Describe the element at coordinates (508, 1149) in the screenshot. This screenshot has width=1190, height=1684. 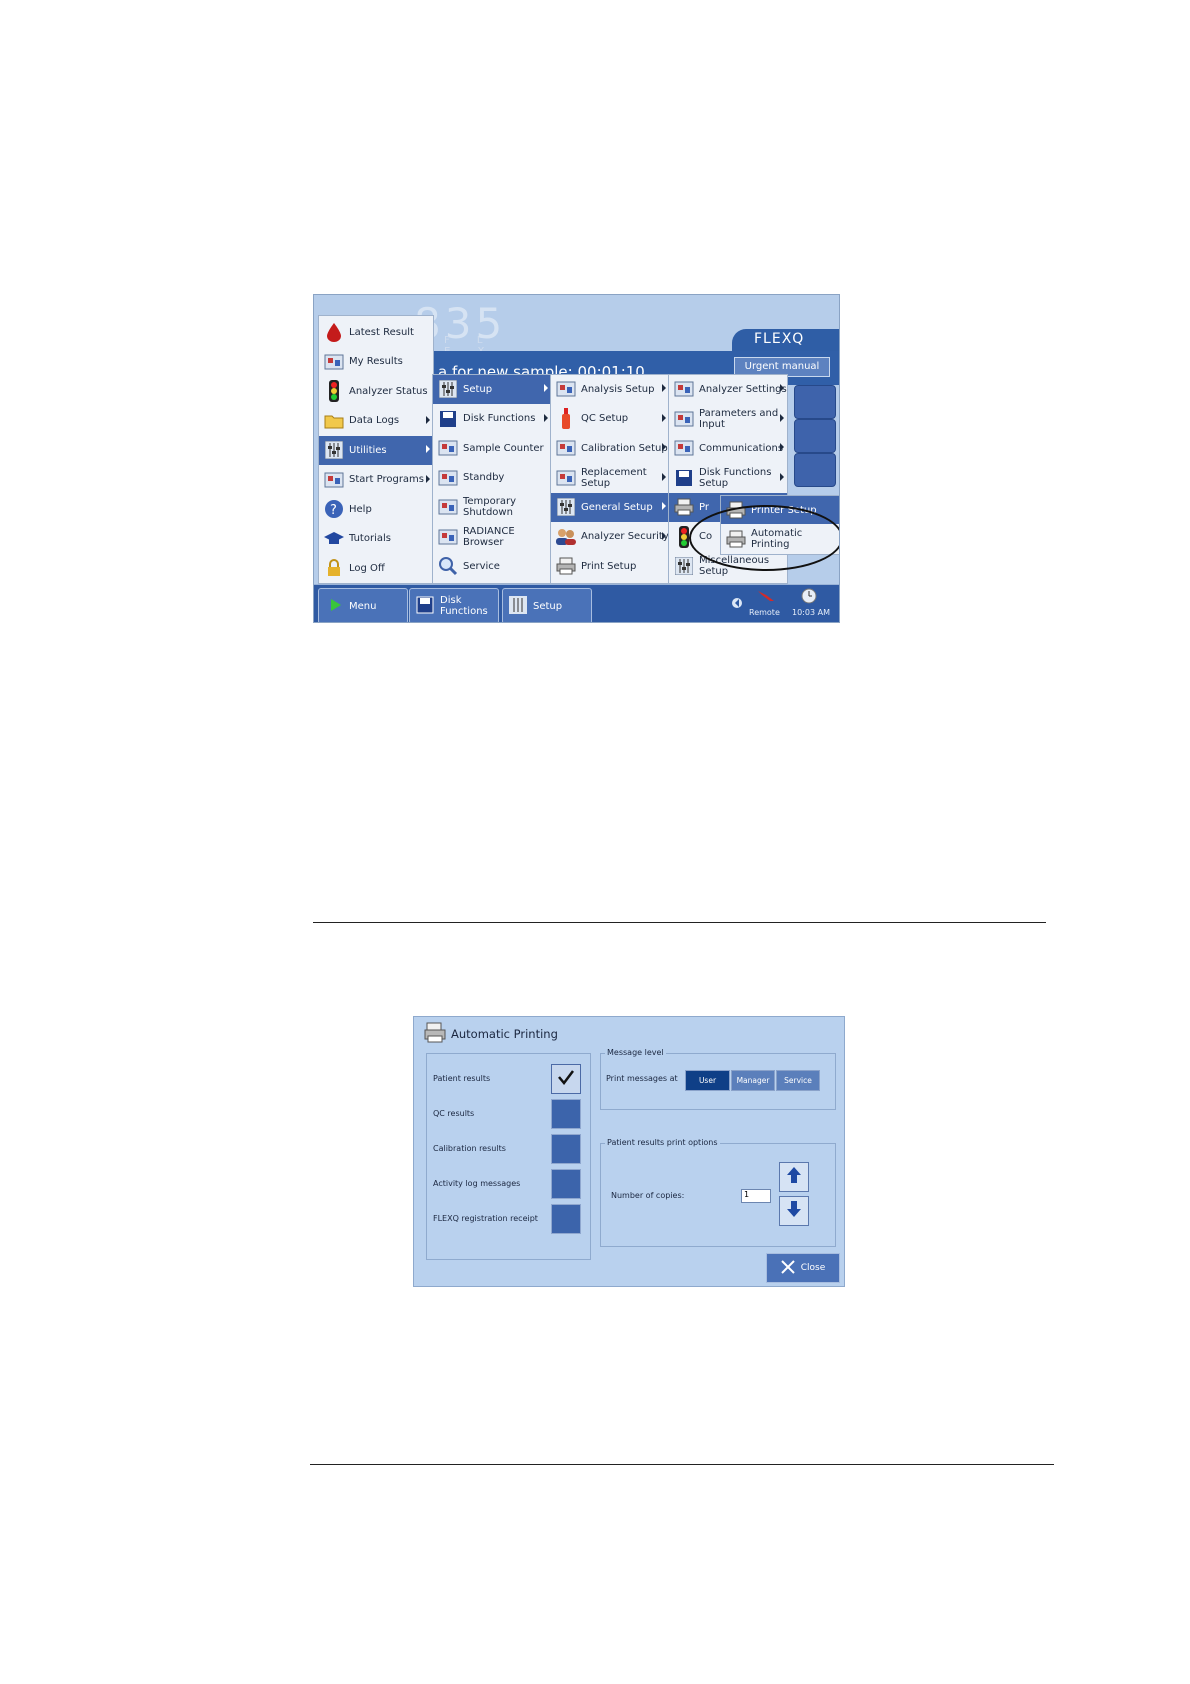
I see `checkbox-row: Calibration results` at that location.